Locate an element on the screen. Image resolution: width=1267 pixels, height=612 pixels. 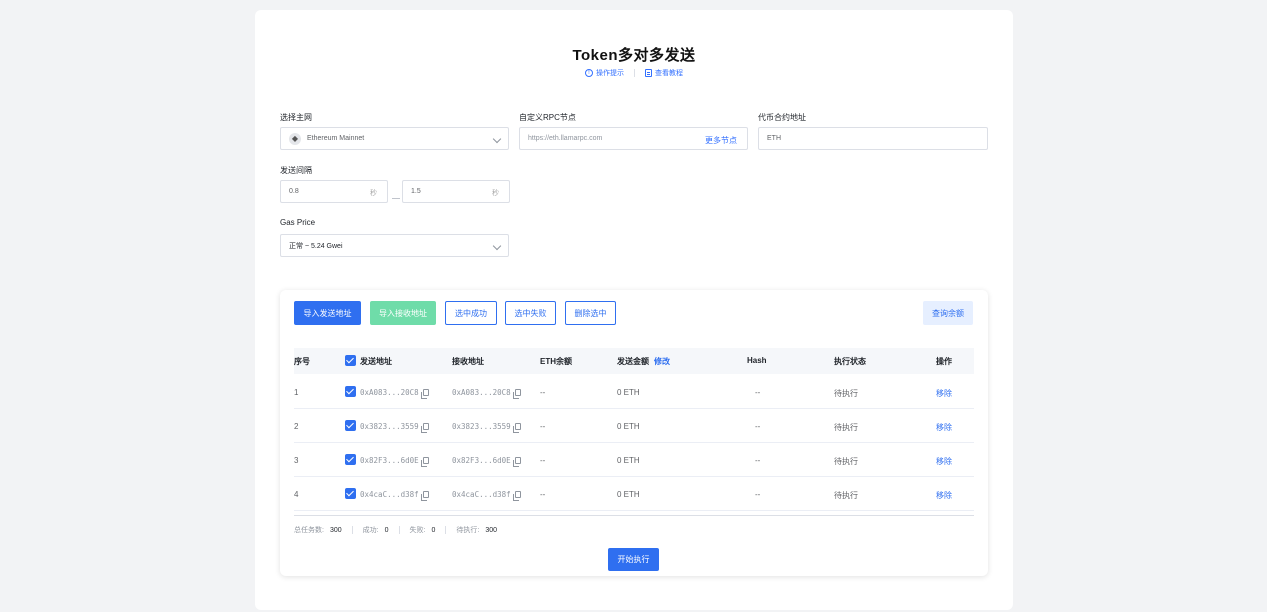
row-index: 1 is located at coordinates (296, 392).